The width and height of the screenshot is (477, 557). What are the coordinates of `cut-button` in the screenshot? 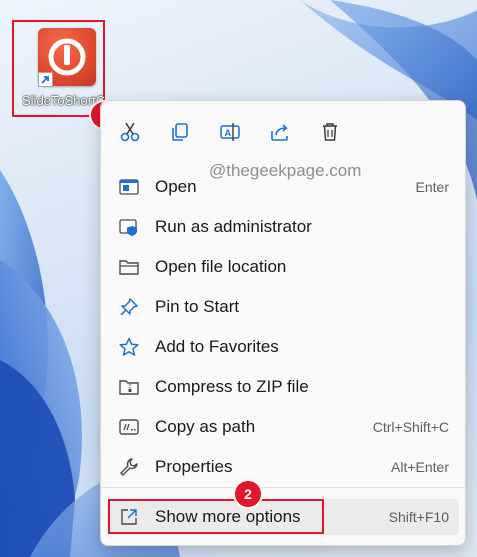 It's located at (130, 132).